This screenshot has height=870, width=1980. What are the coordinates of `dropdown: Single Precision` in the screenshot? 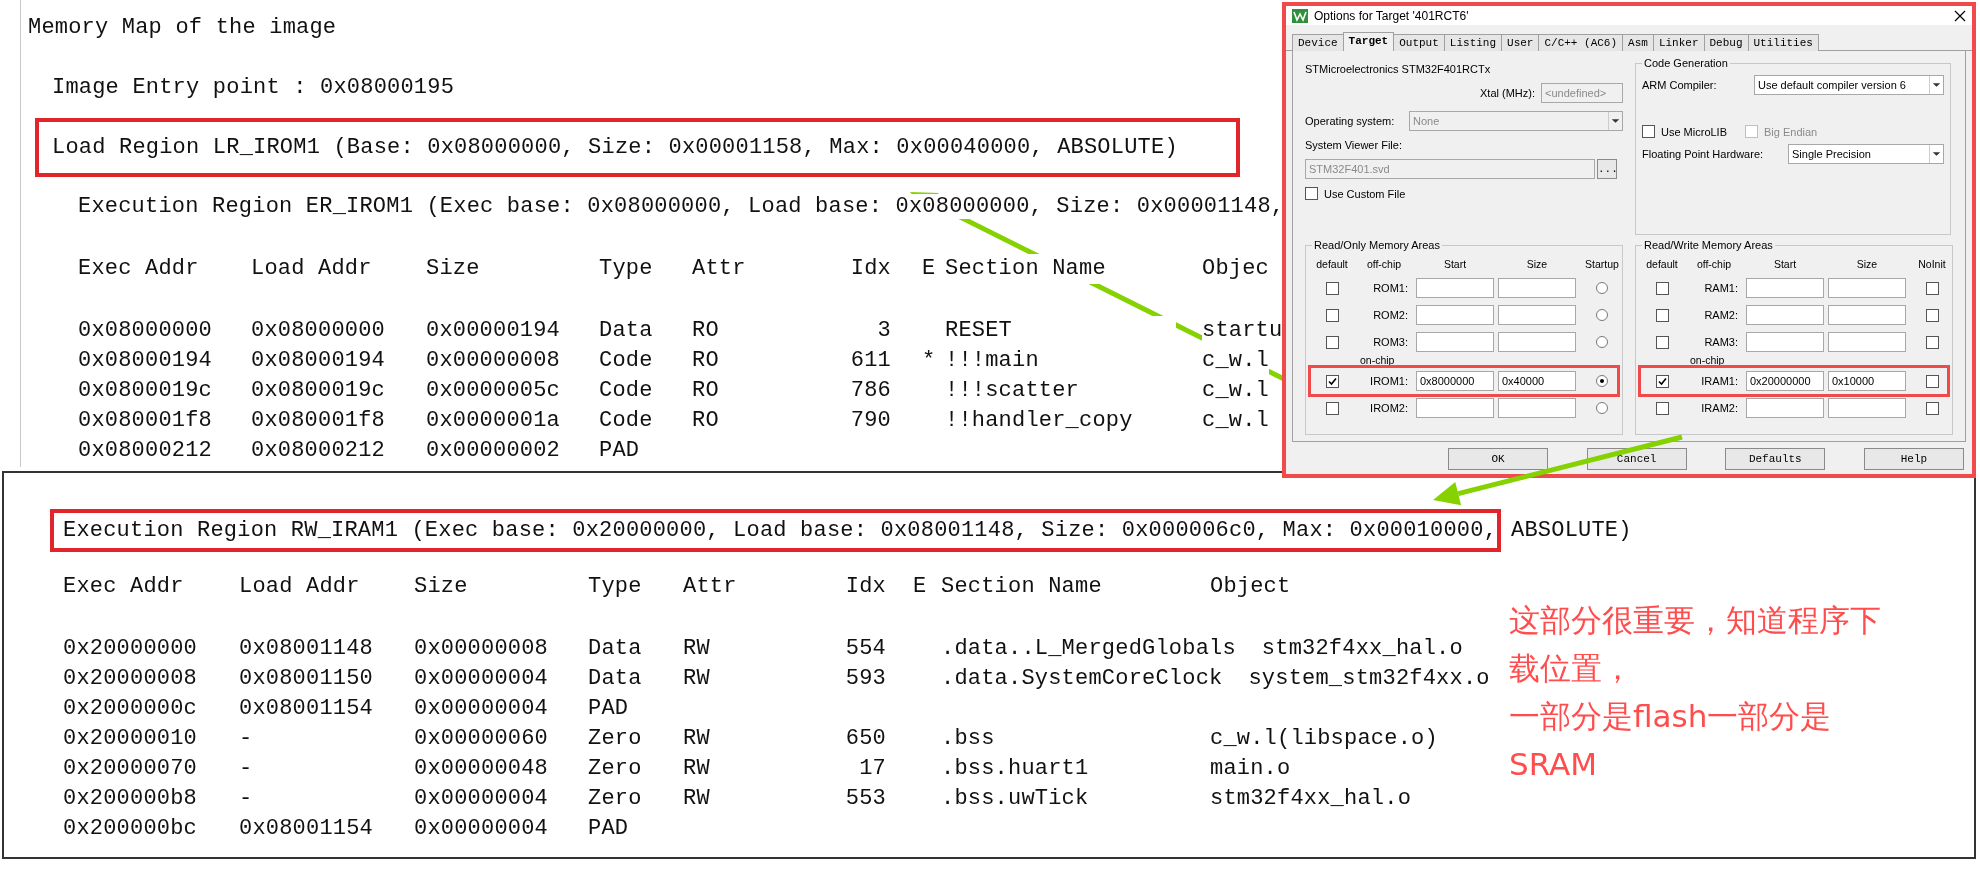 It's located at (1866, 154).